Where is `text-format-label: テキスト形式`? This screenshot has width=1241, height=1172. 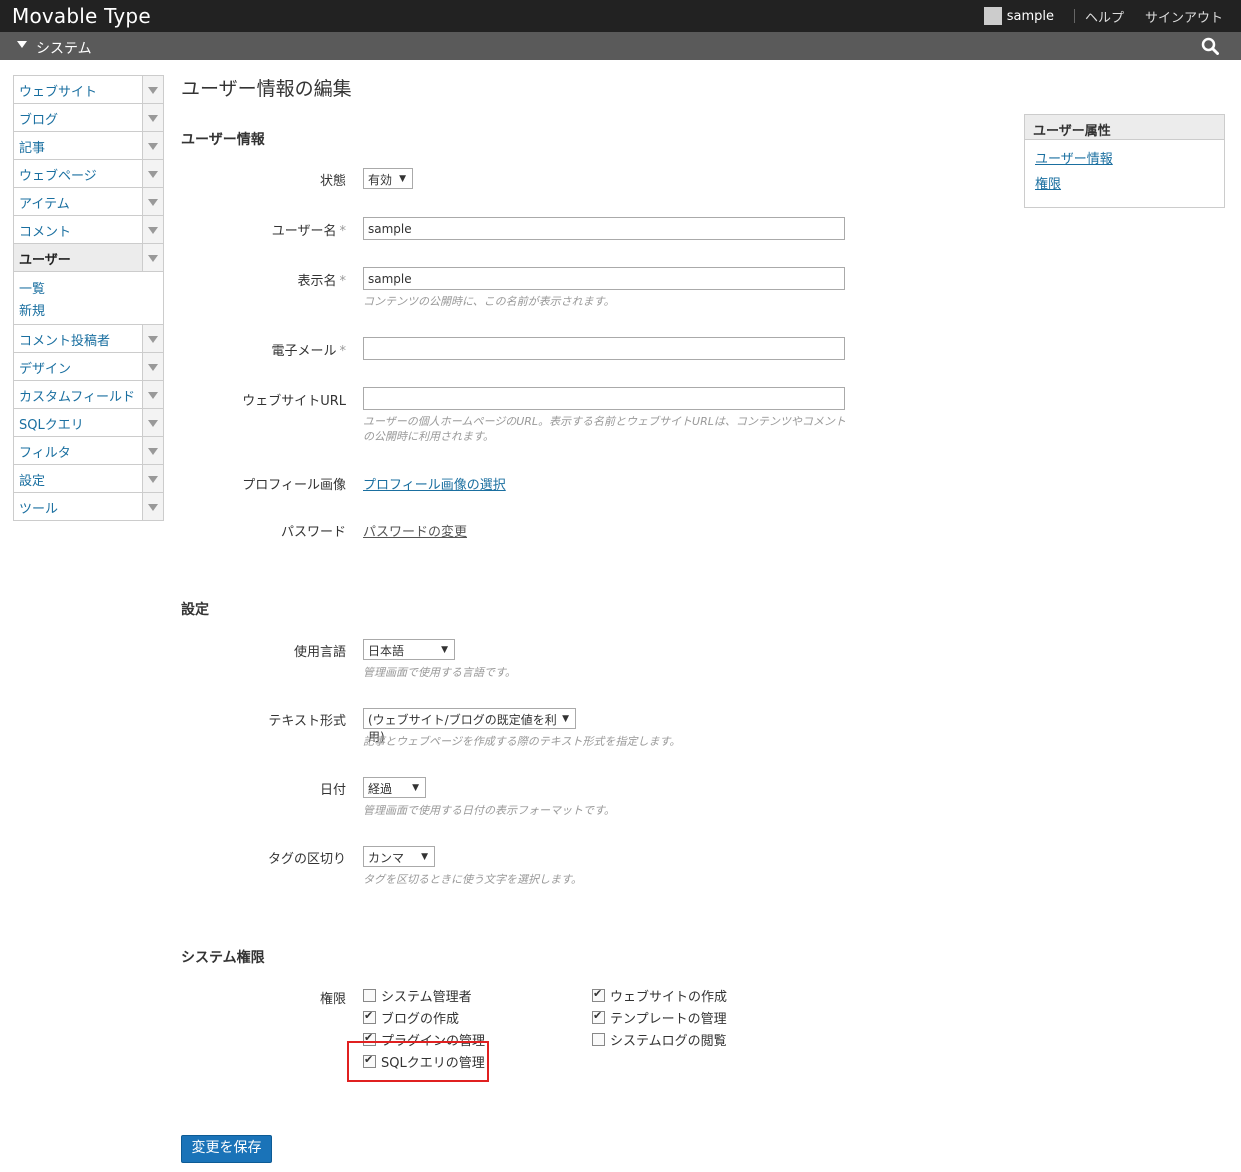 text-format-label: テキスト形式 is located at coordinates (307, 721).